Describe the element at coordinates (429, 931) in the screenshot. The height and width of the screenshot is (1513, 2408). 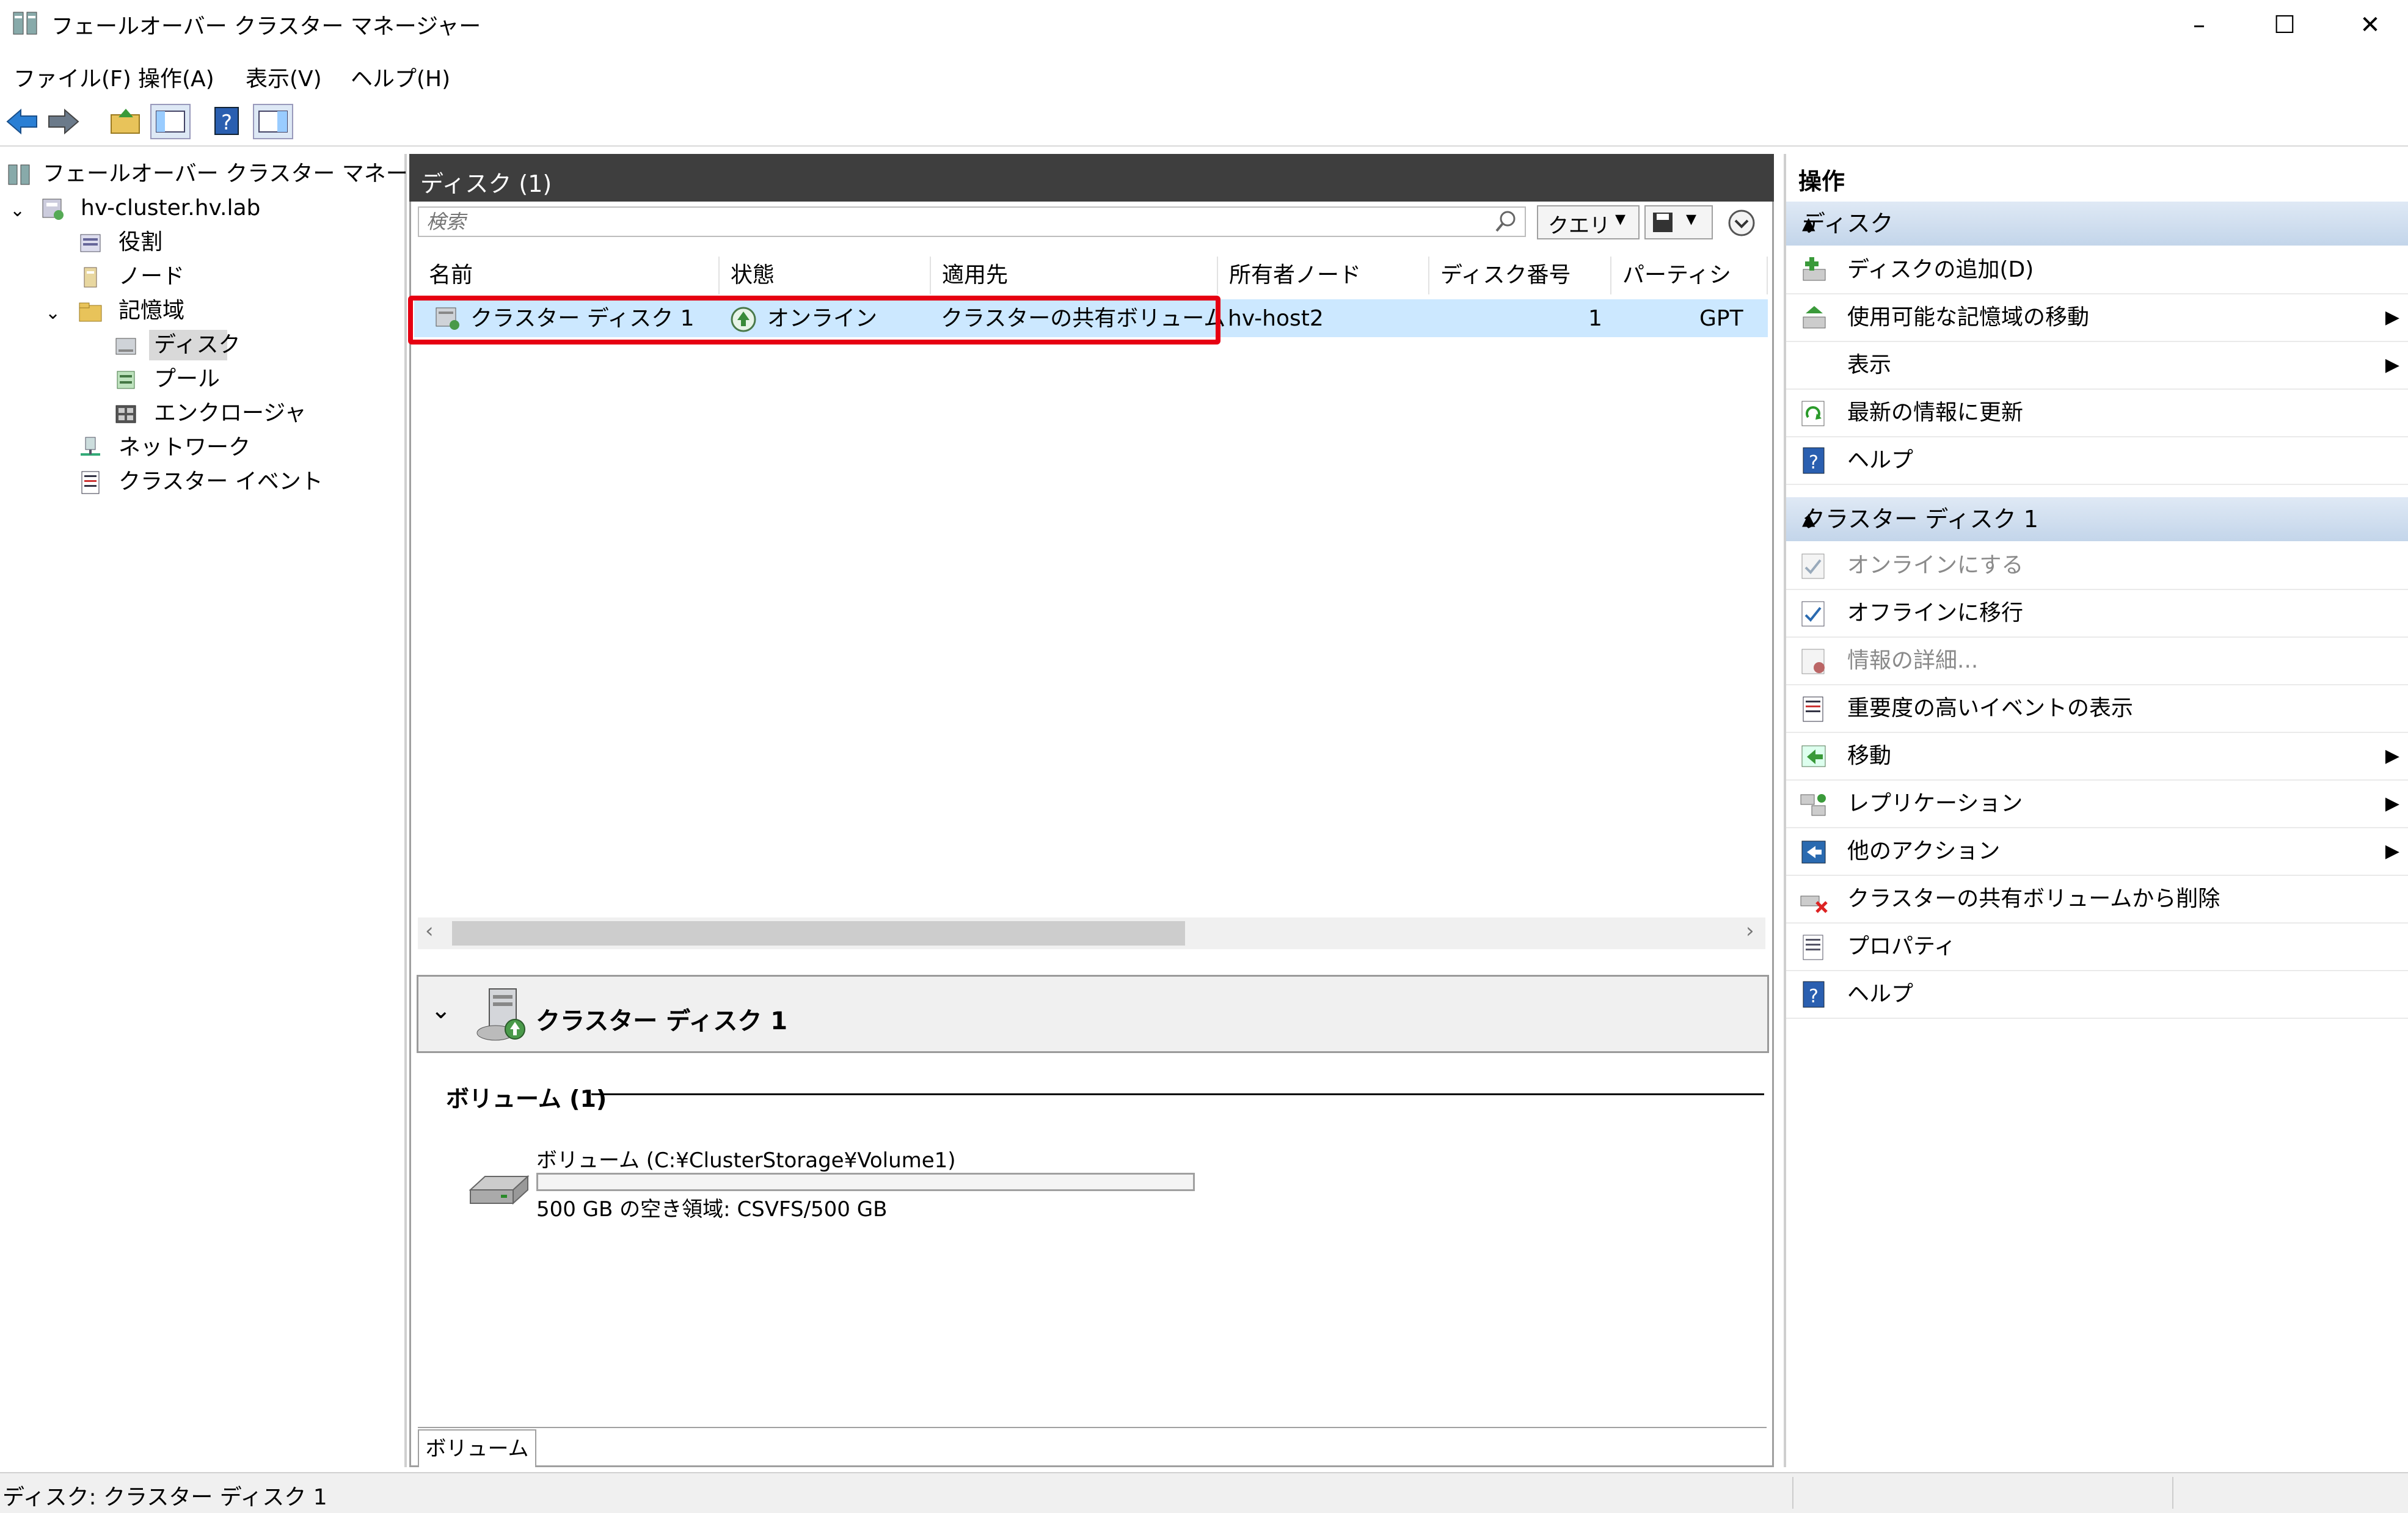
I see `scroll-left-icon: ‹` at that location.